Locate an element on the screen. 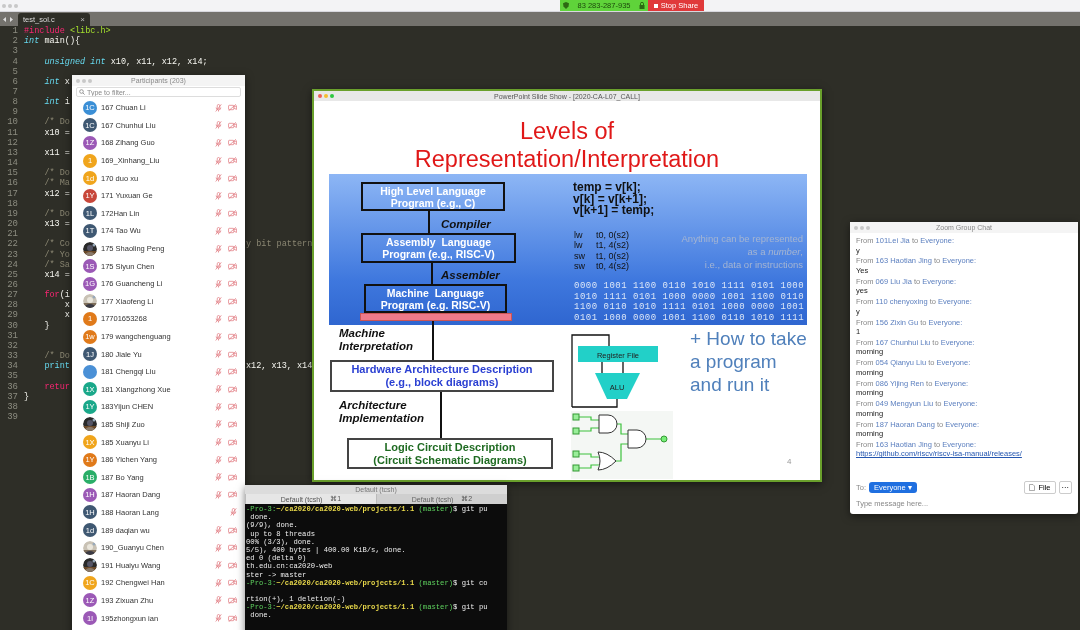 Image resolution: width=1080 pixels, height=630 pixels. code-line: x12 = is located at coordinates (56, 193).